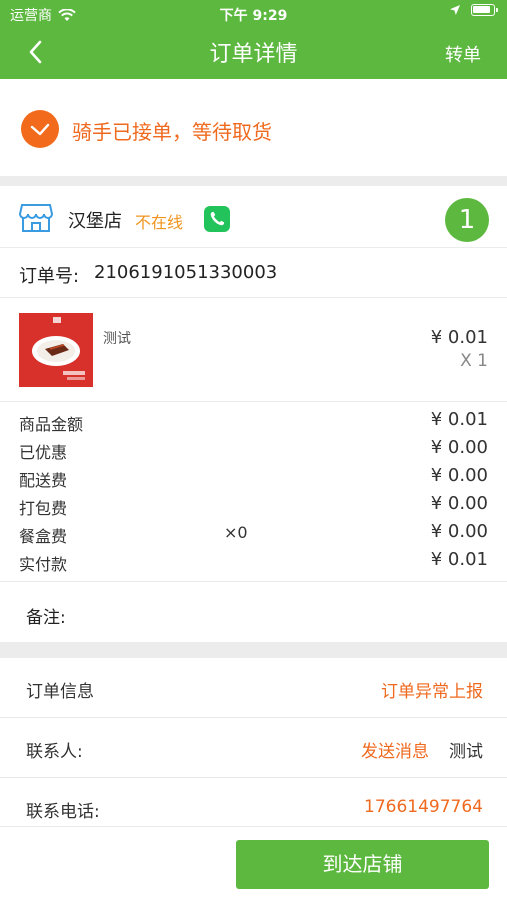 The height and width of the screenshot is (900, 507). What do you see at coordinates (253, 350) in the screenshot?
I see `product-item: 测试 ¥ 0.01 X 1` at bounding box center [253, 350].